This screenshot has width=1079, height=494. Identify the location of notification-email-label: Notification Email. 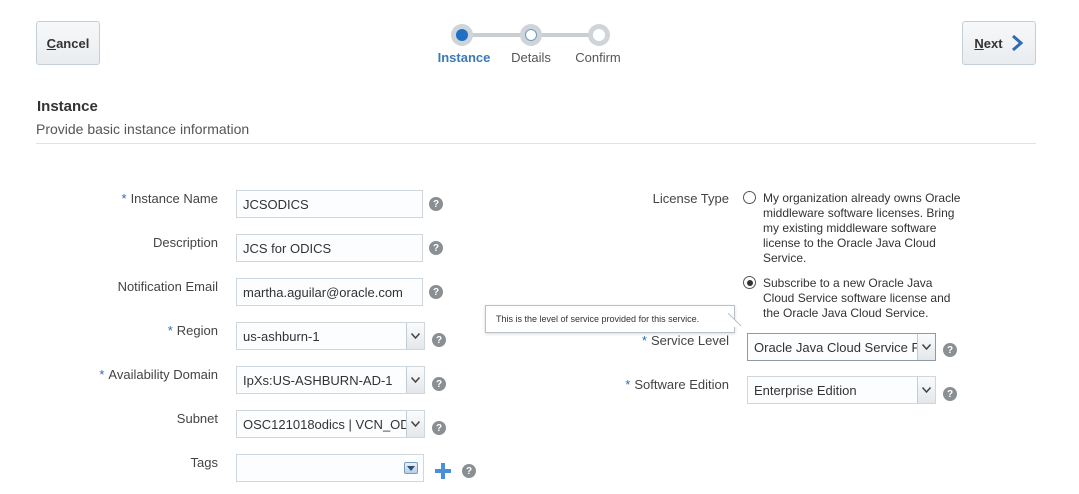
(167, 286).